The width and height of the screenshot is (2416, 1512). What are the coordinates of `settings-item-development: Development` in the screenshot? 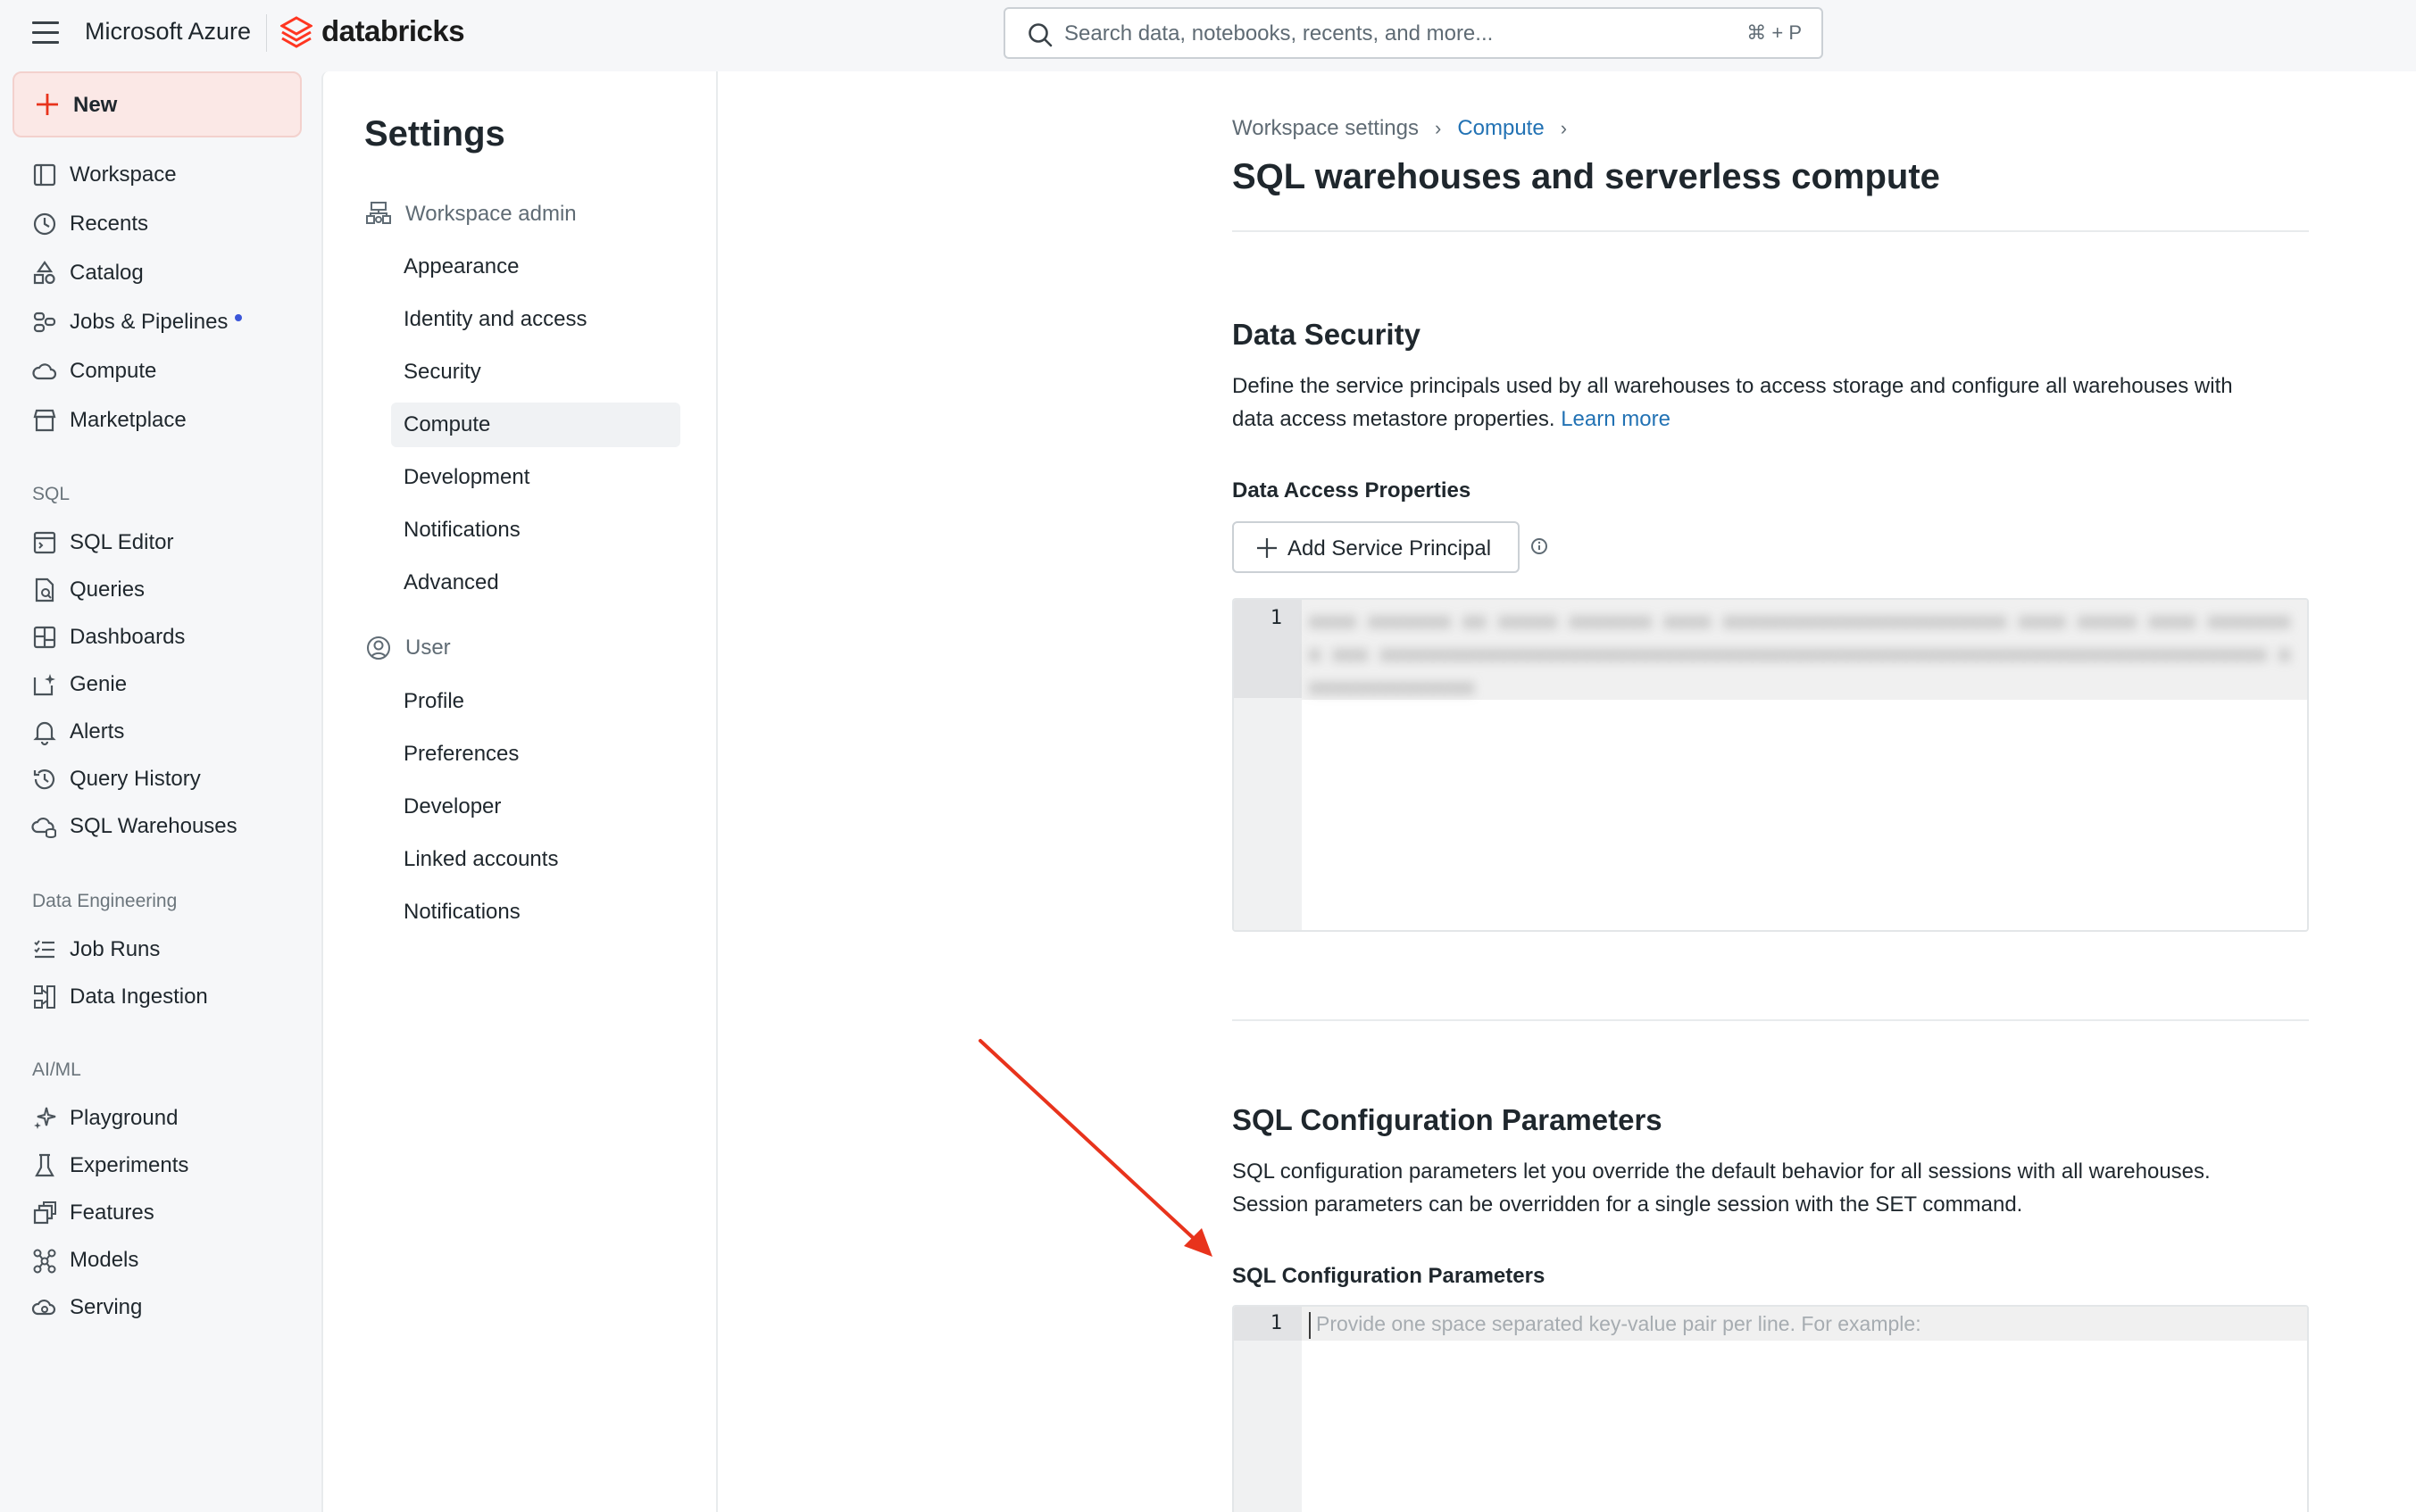 It's located at (535, 477).